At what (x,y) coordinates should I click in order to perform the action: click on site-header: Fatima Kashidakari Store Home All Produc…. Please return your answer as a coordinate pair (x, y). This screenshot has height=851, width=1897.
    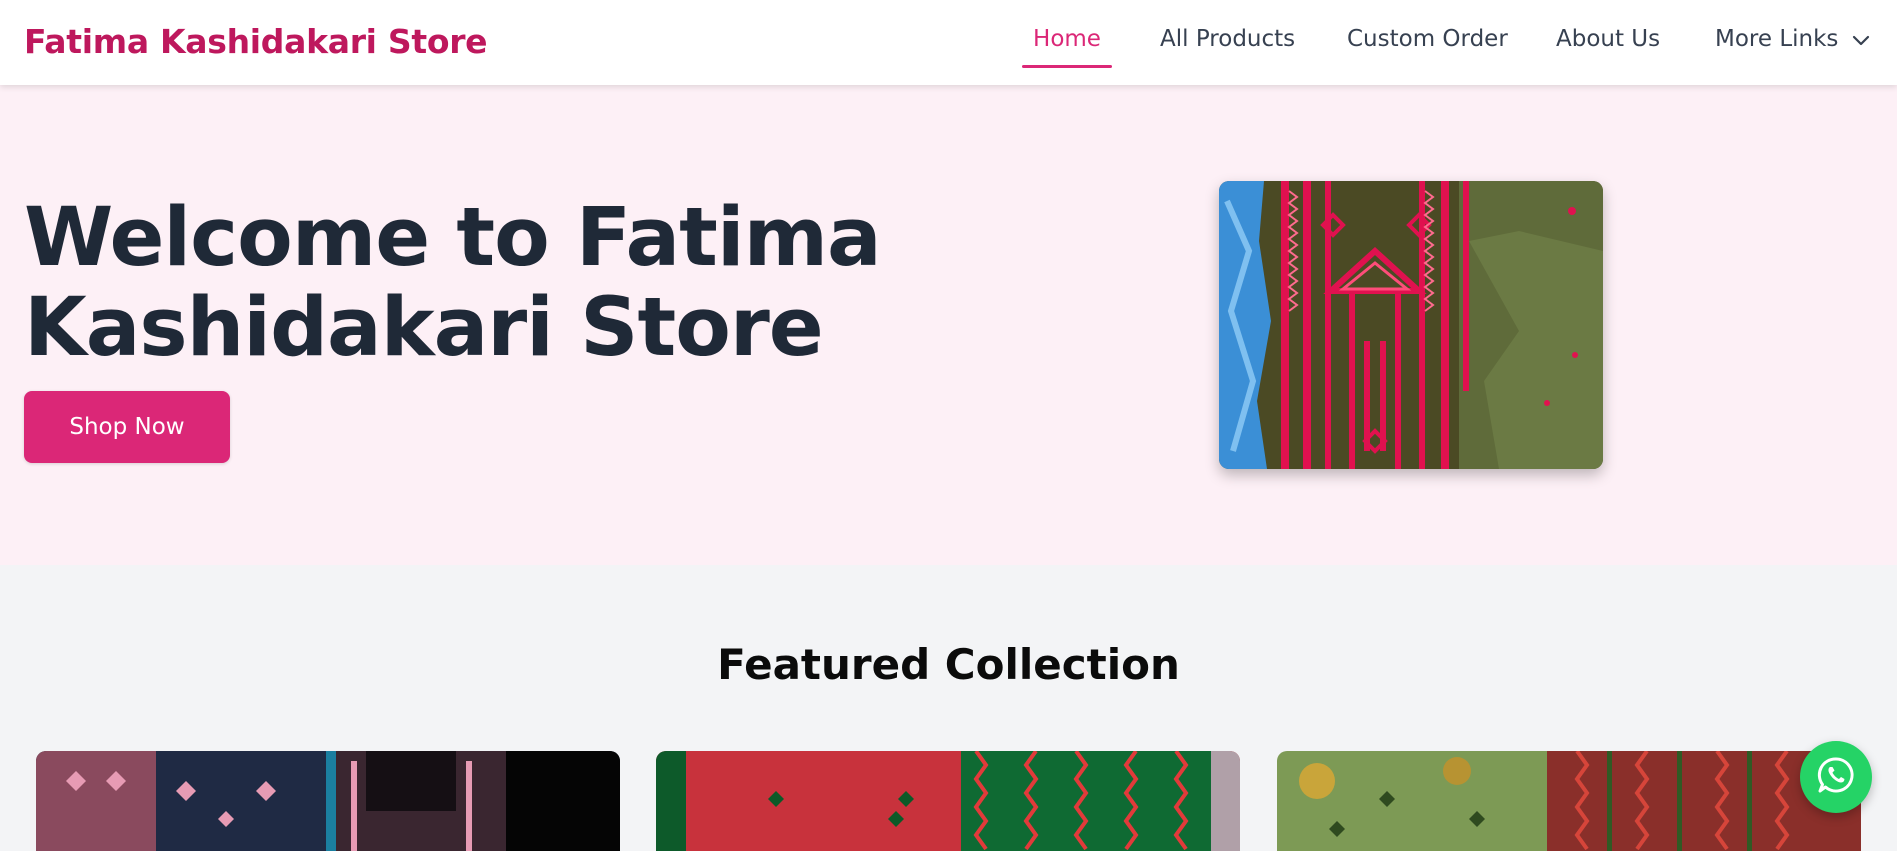
    Looking at the image, I should click on (948, 42).